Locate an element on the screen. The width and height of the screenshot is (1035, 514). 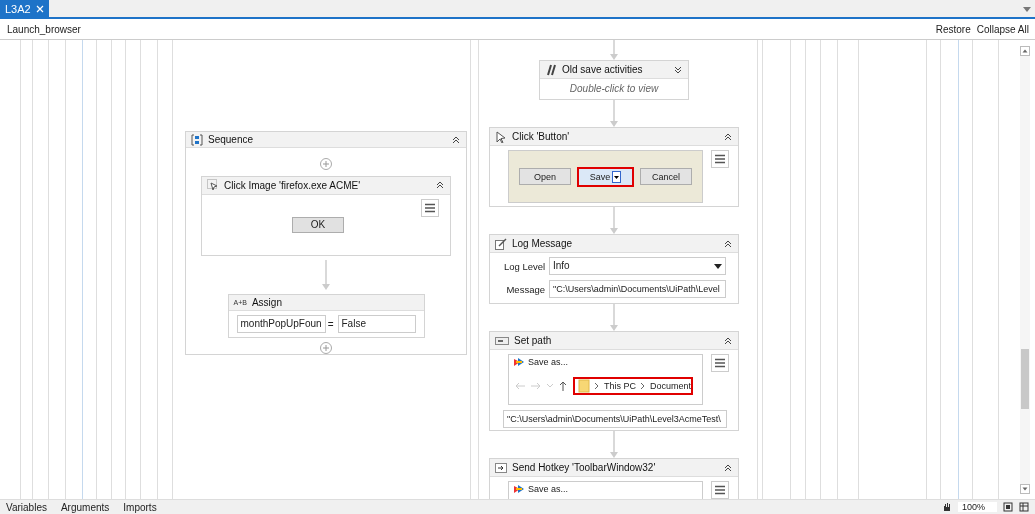
activity-header: Old save activities is located at coordinates (614, 70).